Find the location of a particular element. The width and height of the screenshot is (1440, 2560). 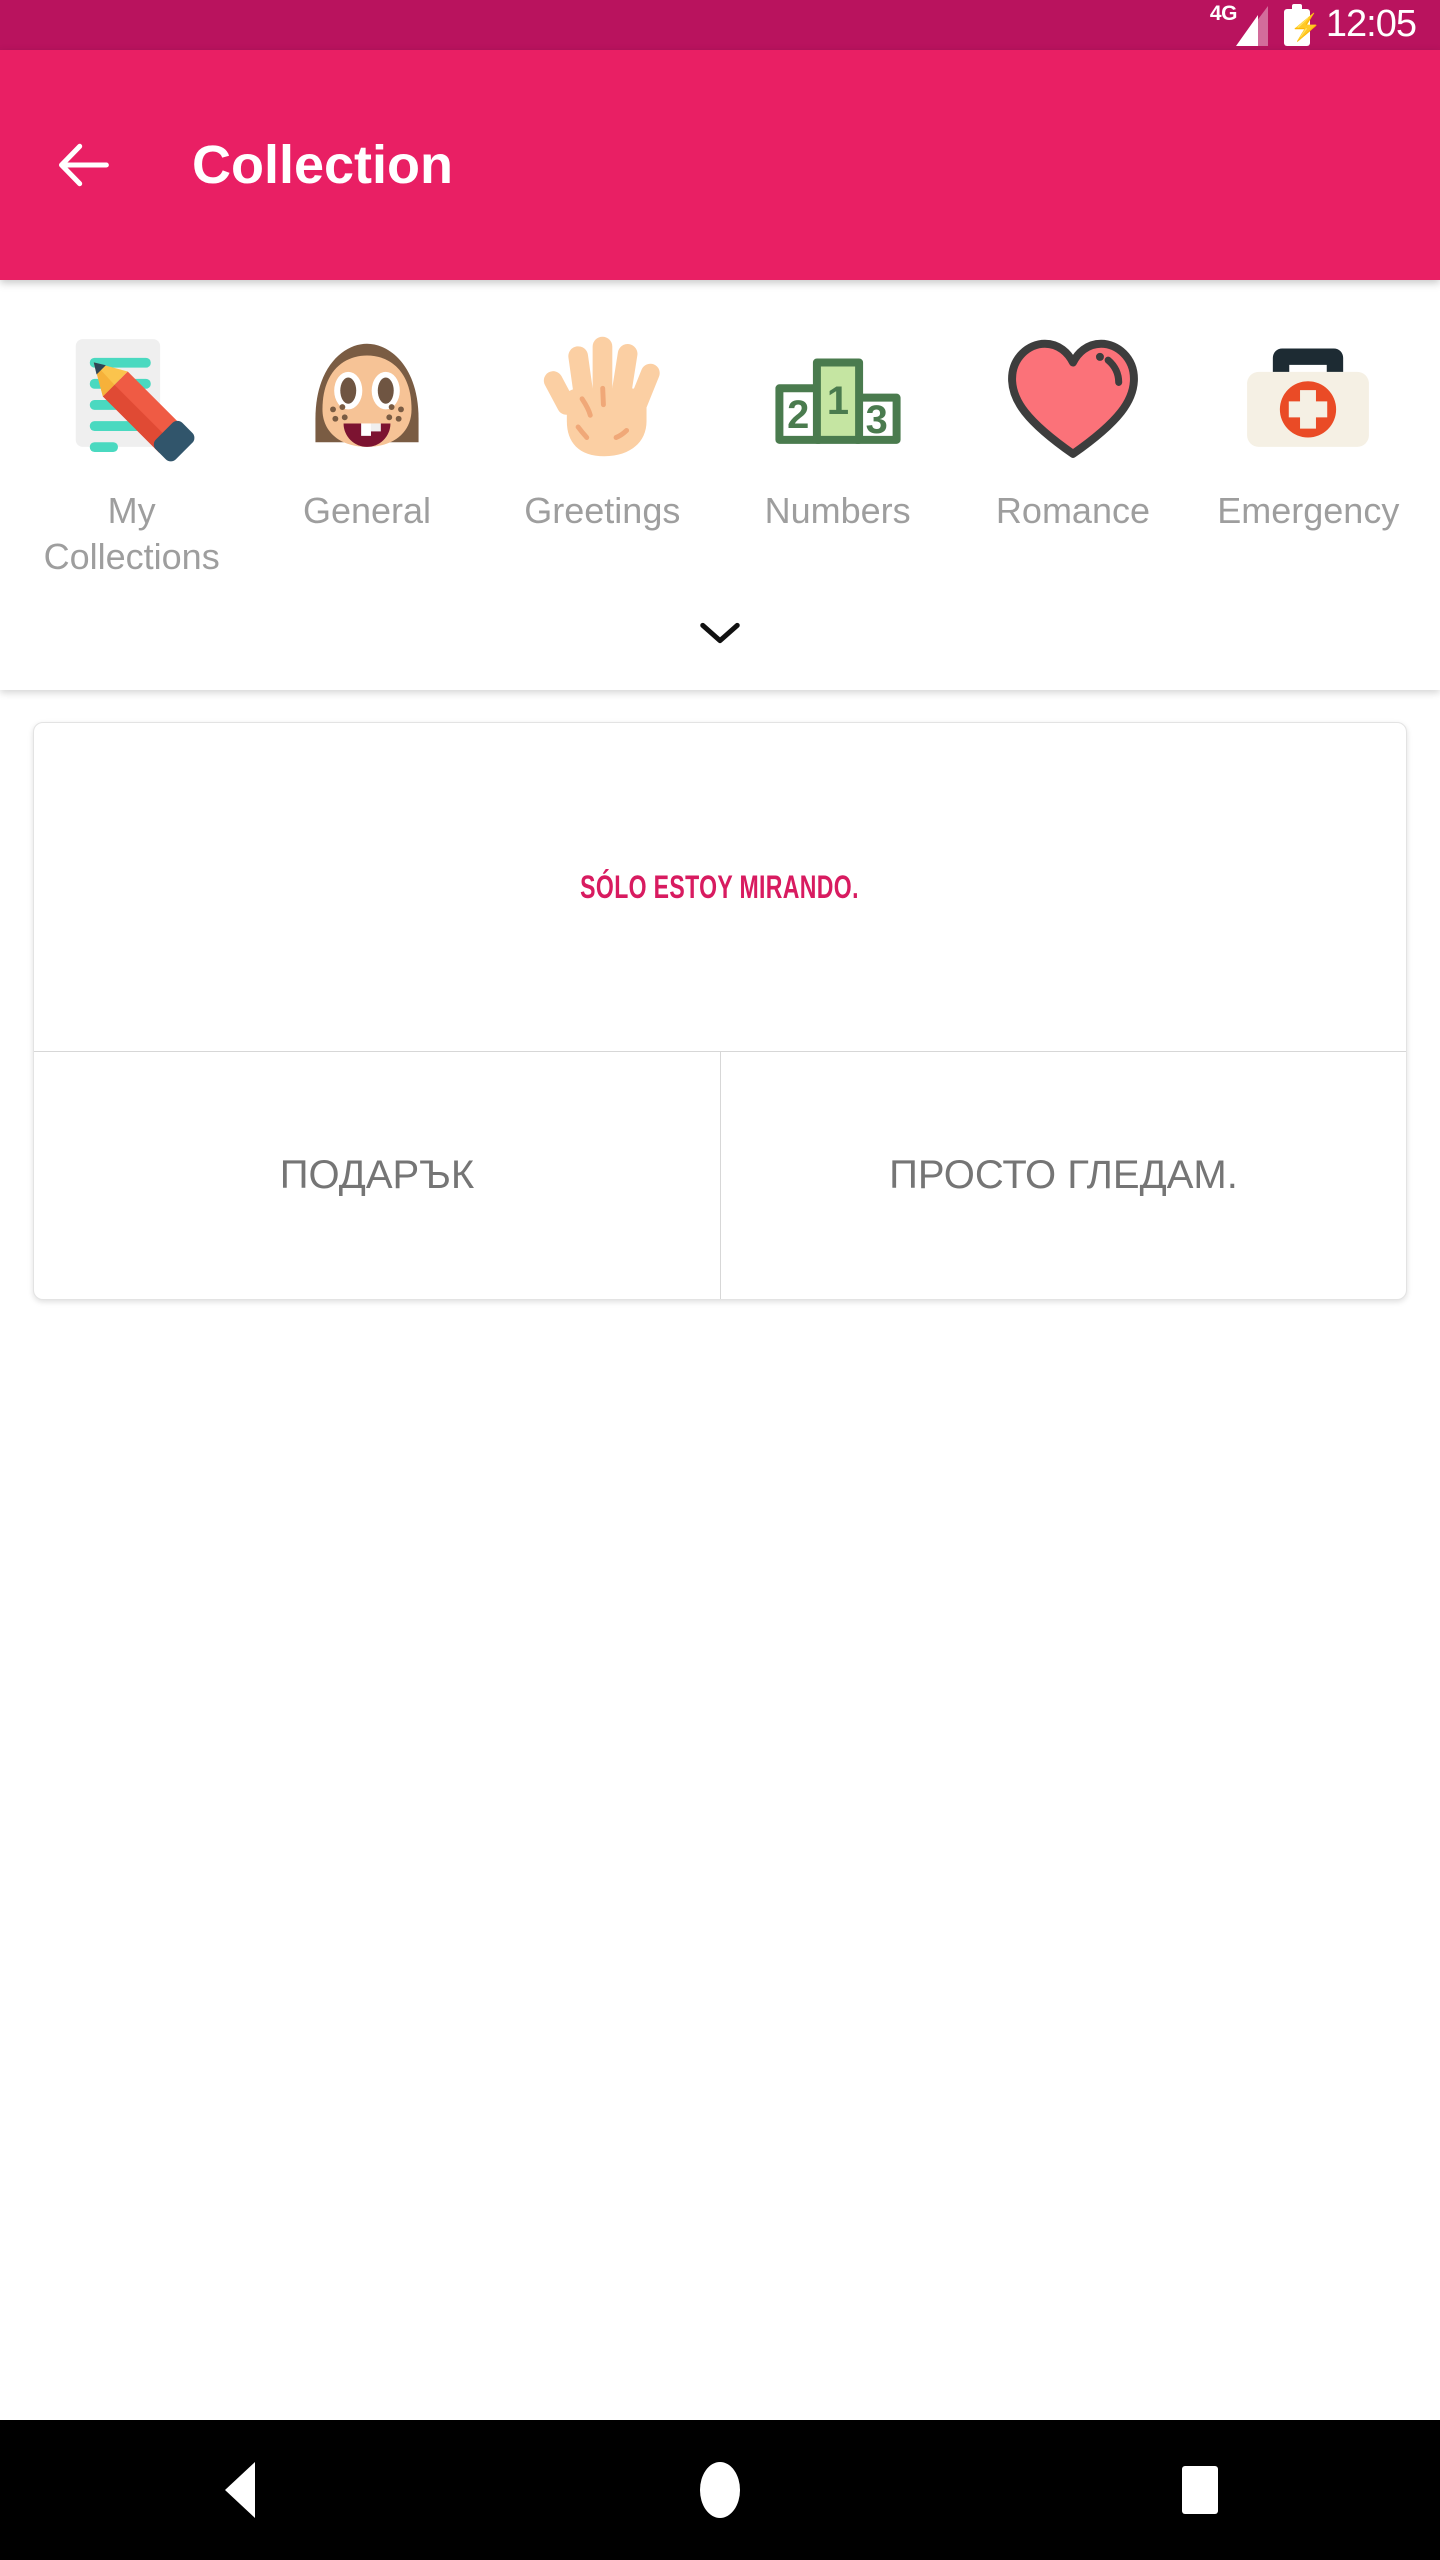

page-title: Collection is located at coordinates (323, 165).